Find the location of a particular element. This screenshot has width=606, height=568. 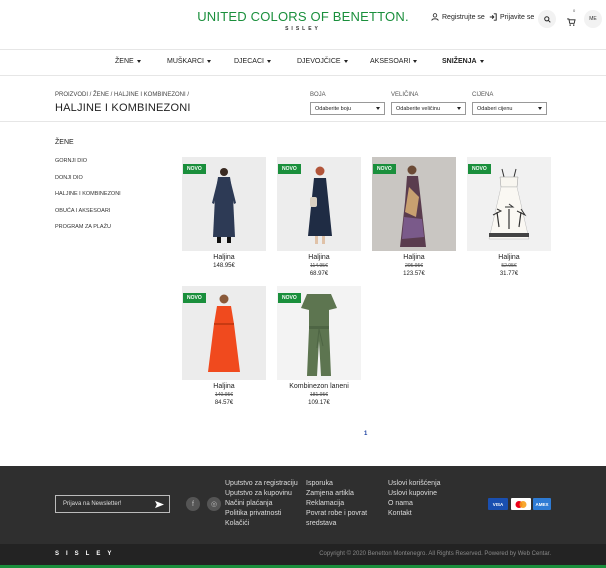

footer-link: O nama is located at coordinates (400, 503).